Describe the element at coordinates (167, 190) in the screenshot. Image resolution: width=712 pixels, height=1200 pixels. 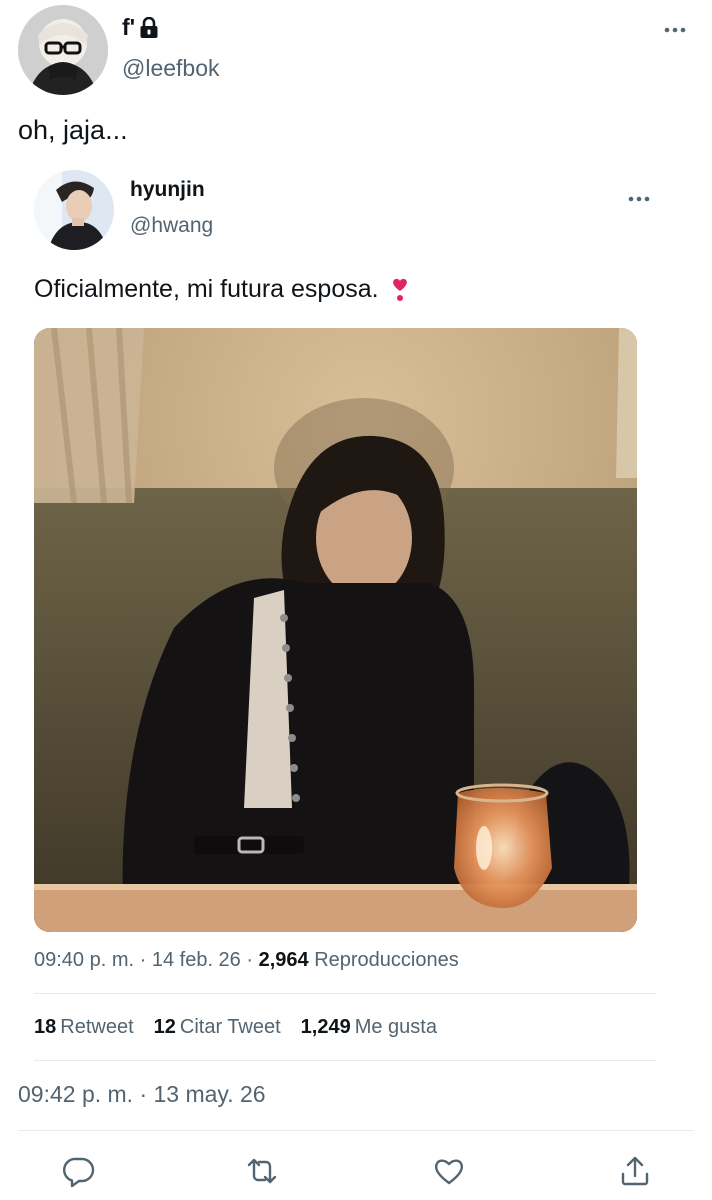
I see `display-name-hyunjin: hyunjin` at that location.